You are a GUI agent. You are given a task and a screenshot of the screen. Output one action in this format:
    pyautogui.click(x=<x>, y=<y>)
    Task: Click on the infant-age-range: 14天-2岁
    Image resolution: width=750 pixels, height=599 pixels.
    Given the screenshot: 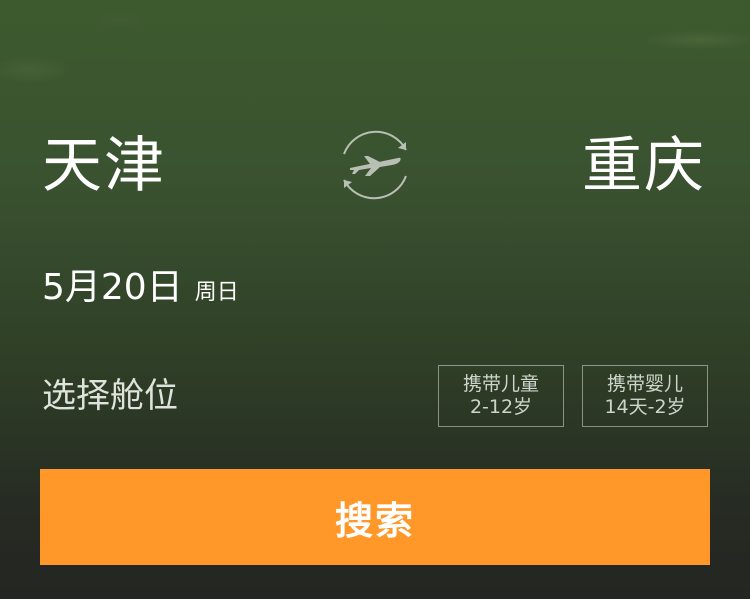 What is the action you would take?
    pyautogui.click(x=645, y=407)
    